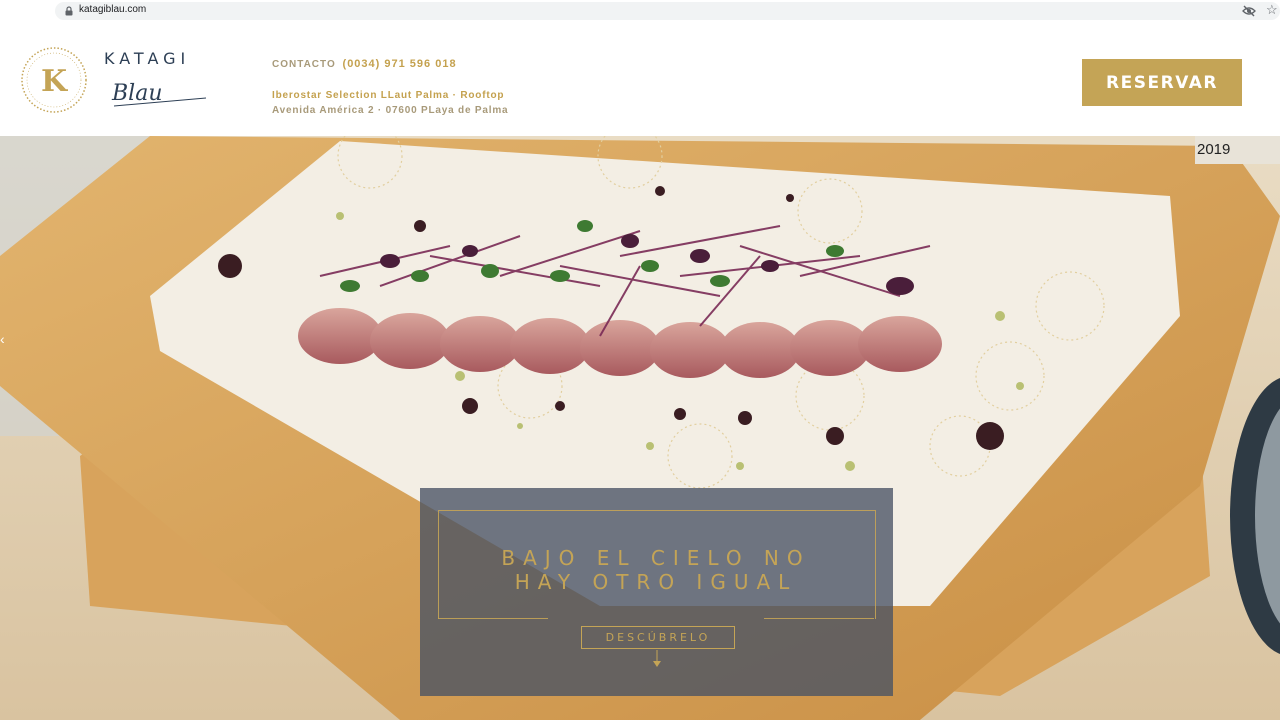  I want to click on reserve-button: RESERVAR, so click(1162, 82).